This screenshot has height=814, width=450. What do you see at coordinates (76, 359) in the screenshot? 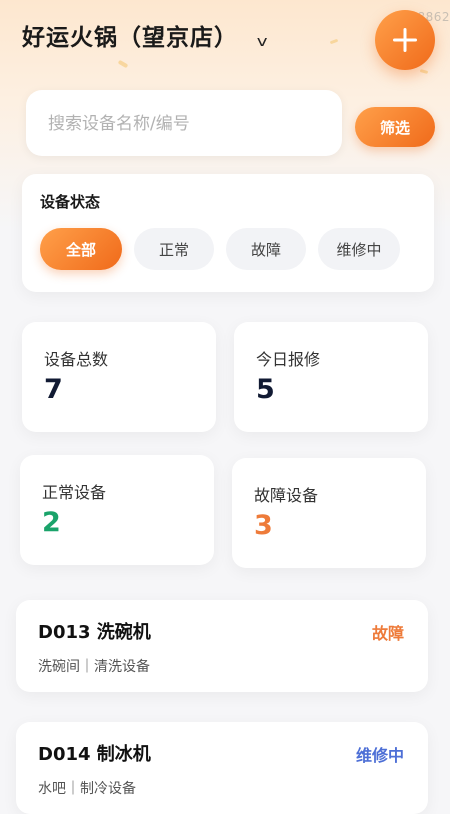
I see `stat-label: 设备总数` at bounding box center [76, 359].